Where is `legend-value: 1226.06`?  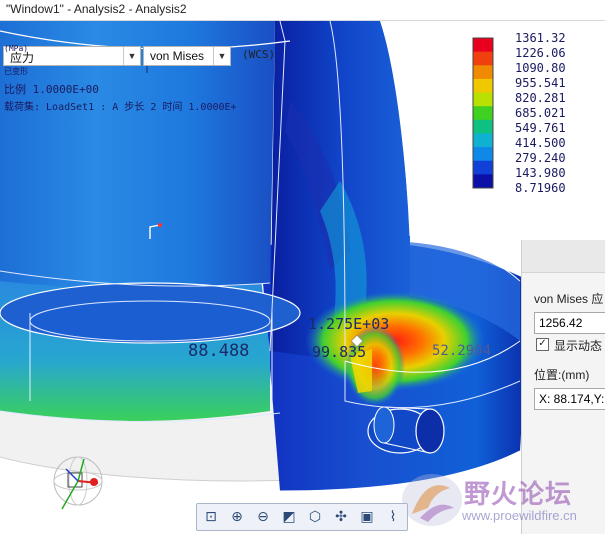 legend-value: 1226.06 is located at coordinates (540, 53).